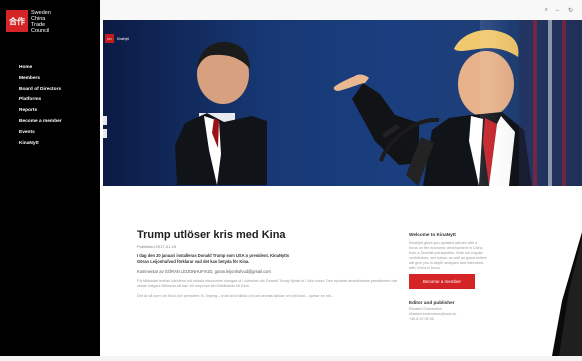 The width and height of the screenshot is (582, 361). I want to click on article-title: Trump utlöser kris med Kina, so click(211, 235).